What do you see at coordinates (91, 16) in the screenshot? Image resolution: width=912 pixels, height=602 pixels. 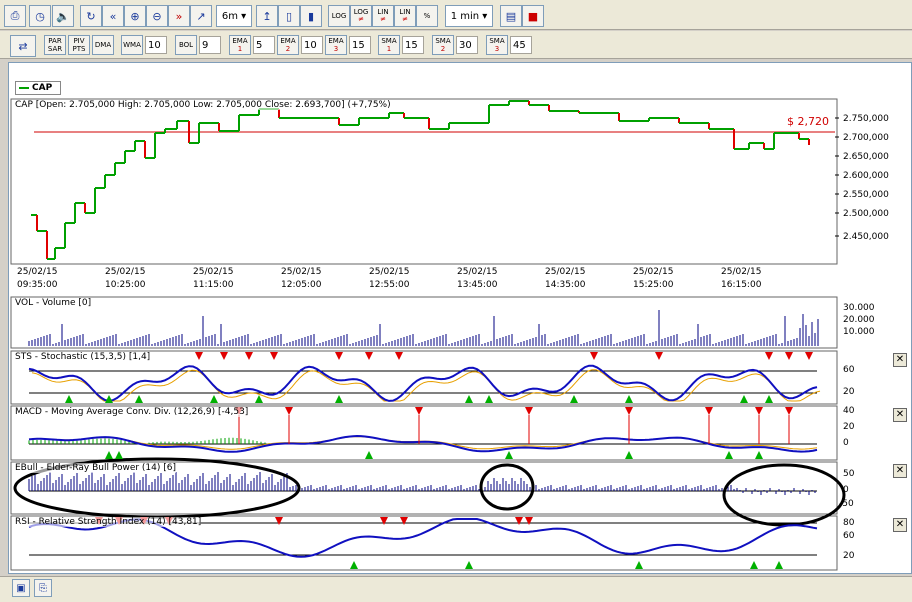 I see `refresh-icon: ↻` at bounding box center [91, 16].